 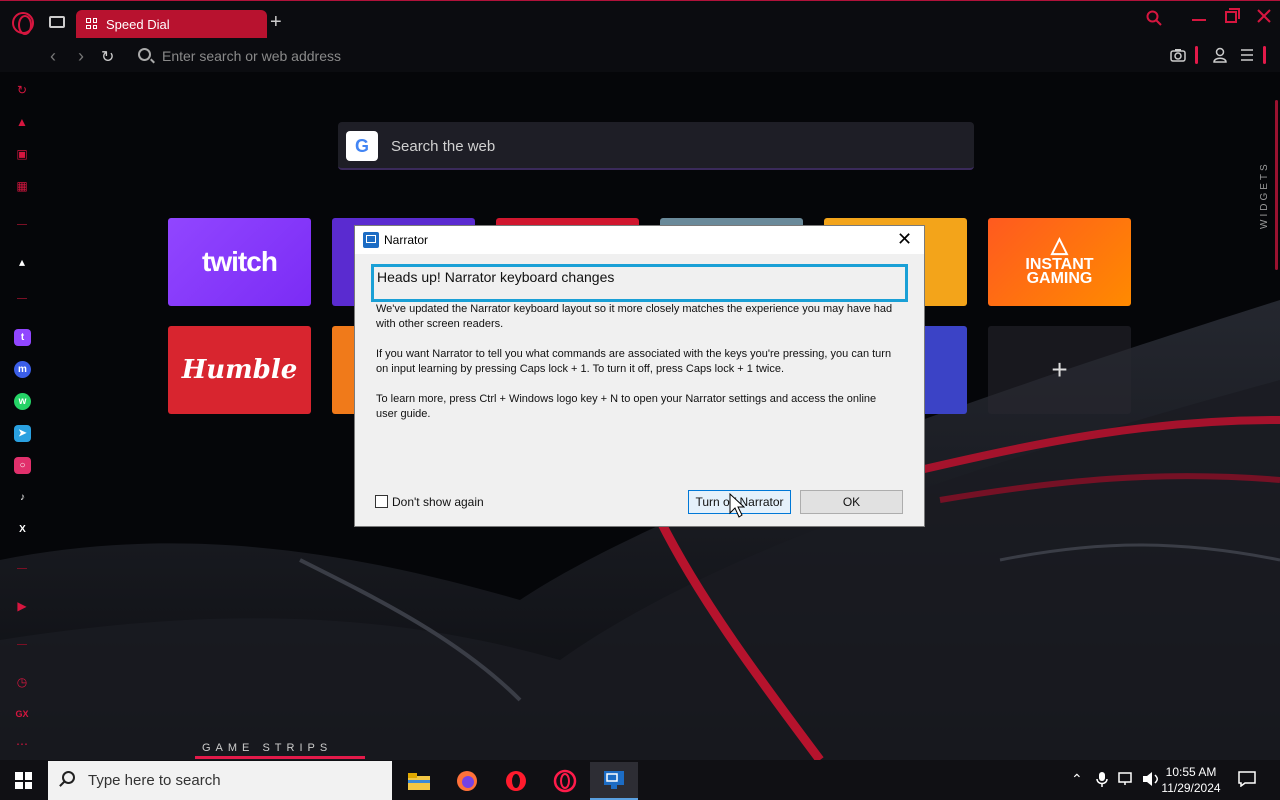 I want to click on add-speed-dial-button: +, so click(x=1059, y=370).